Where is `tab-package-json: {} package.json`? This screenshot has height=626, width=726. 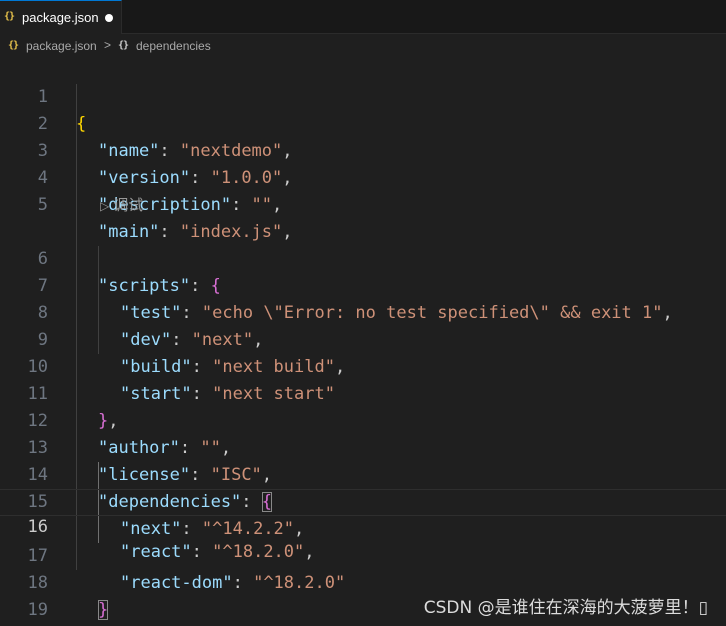 tab-package-json: {} package.json is located at coordinates (61, 17).